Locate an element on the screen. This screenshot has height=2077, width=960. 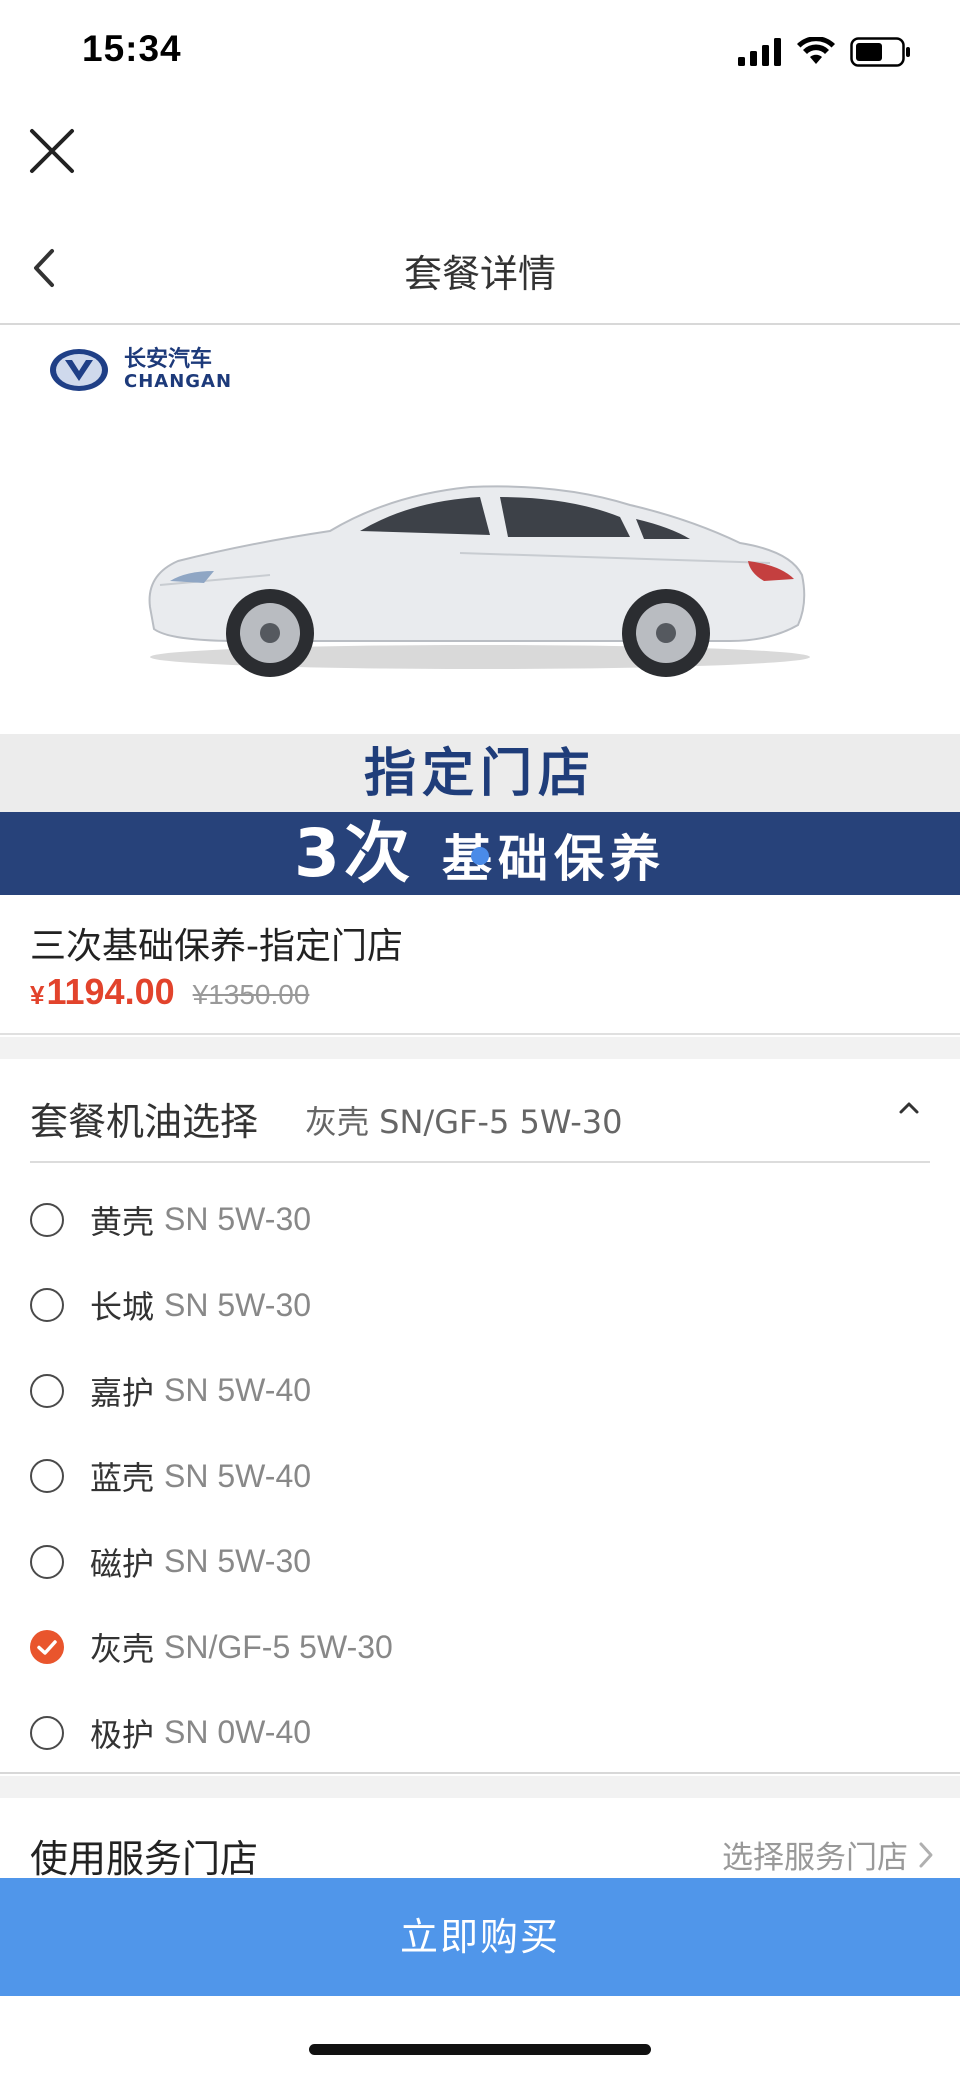
current-price: ¥1194.00 is located at coordinates (102, 992).